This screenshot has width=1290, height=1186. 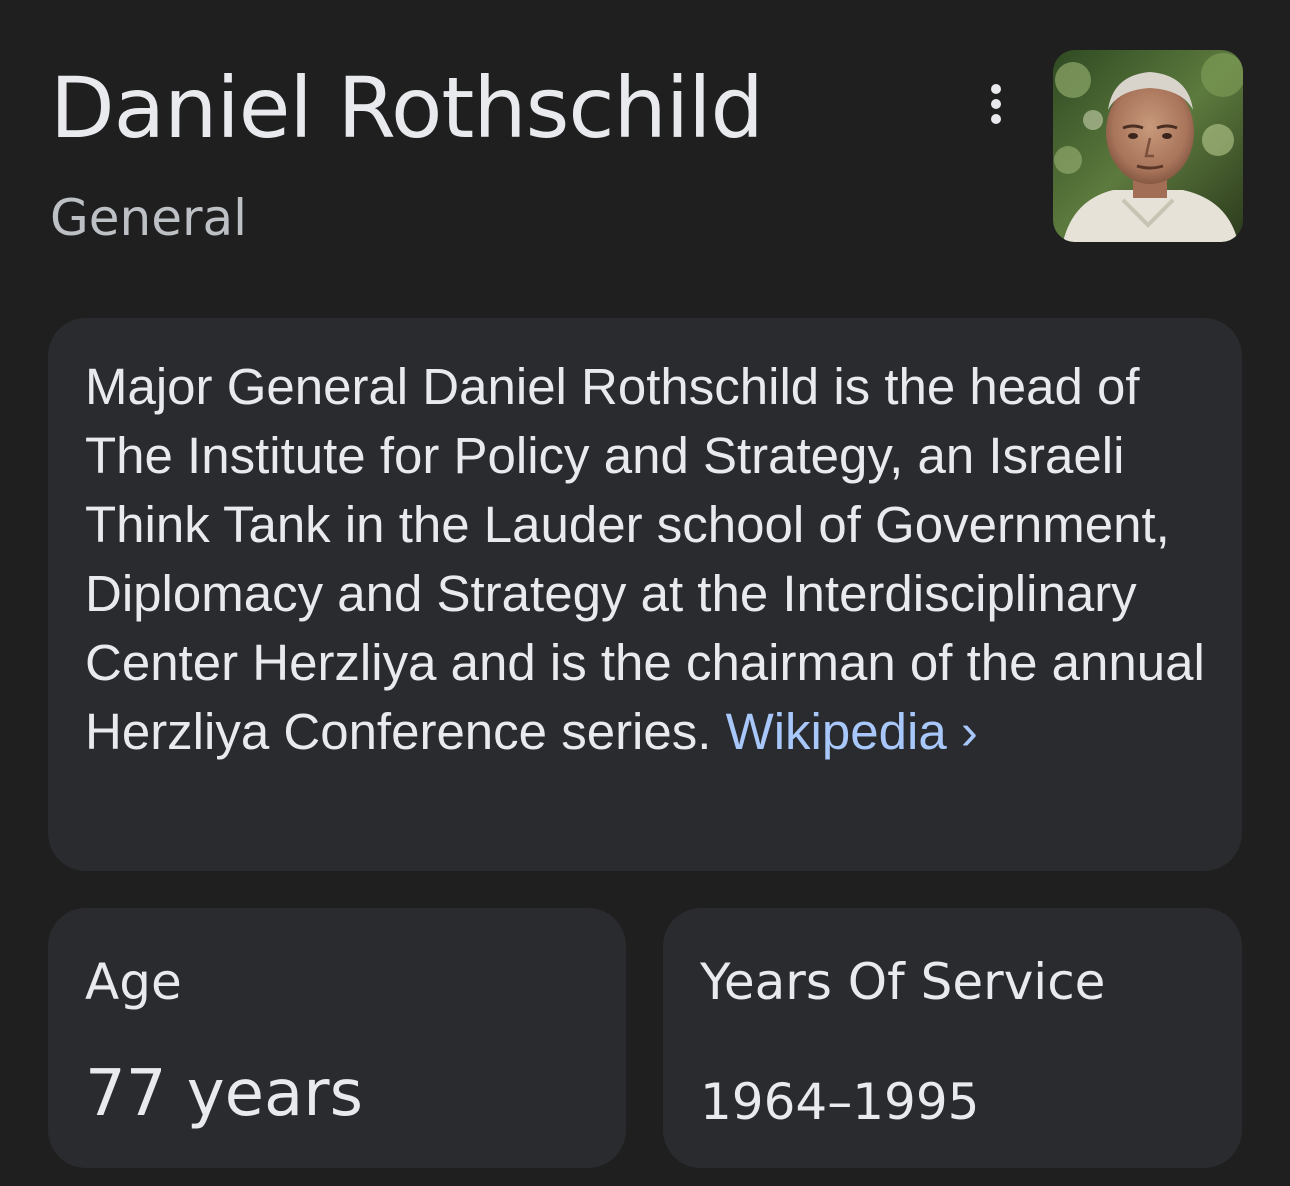 I want to click on wikipedia-link-label: Wikipedia, so click(x=836, y=731).